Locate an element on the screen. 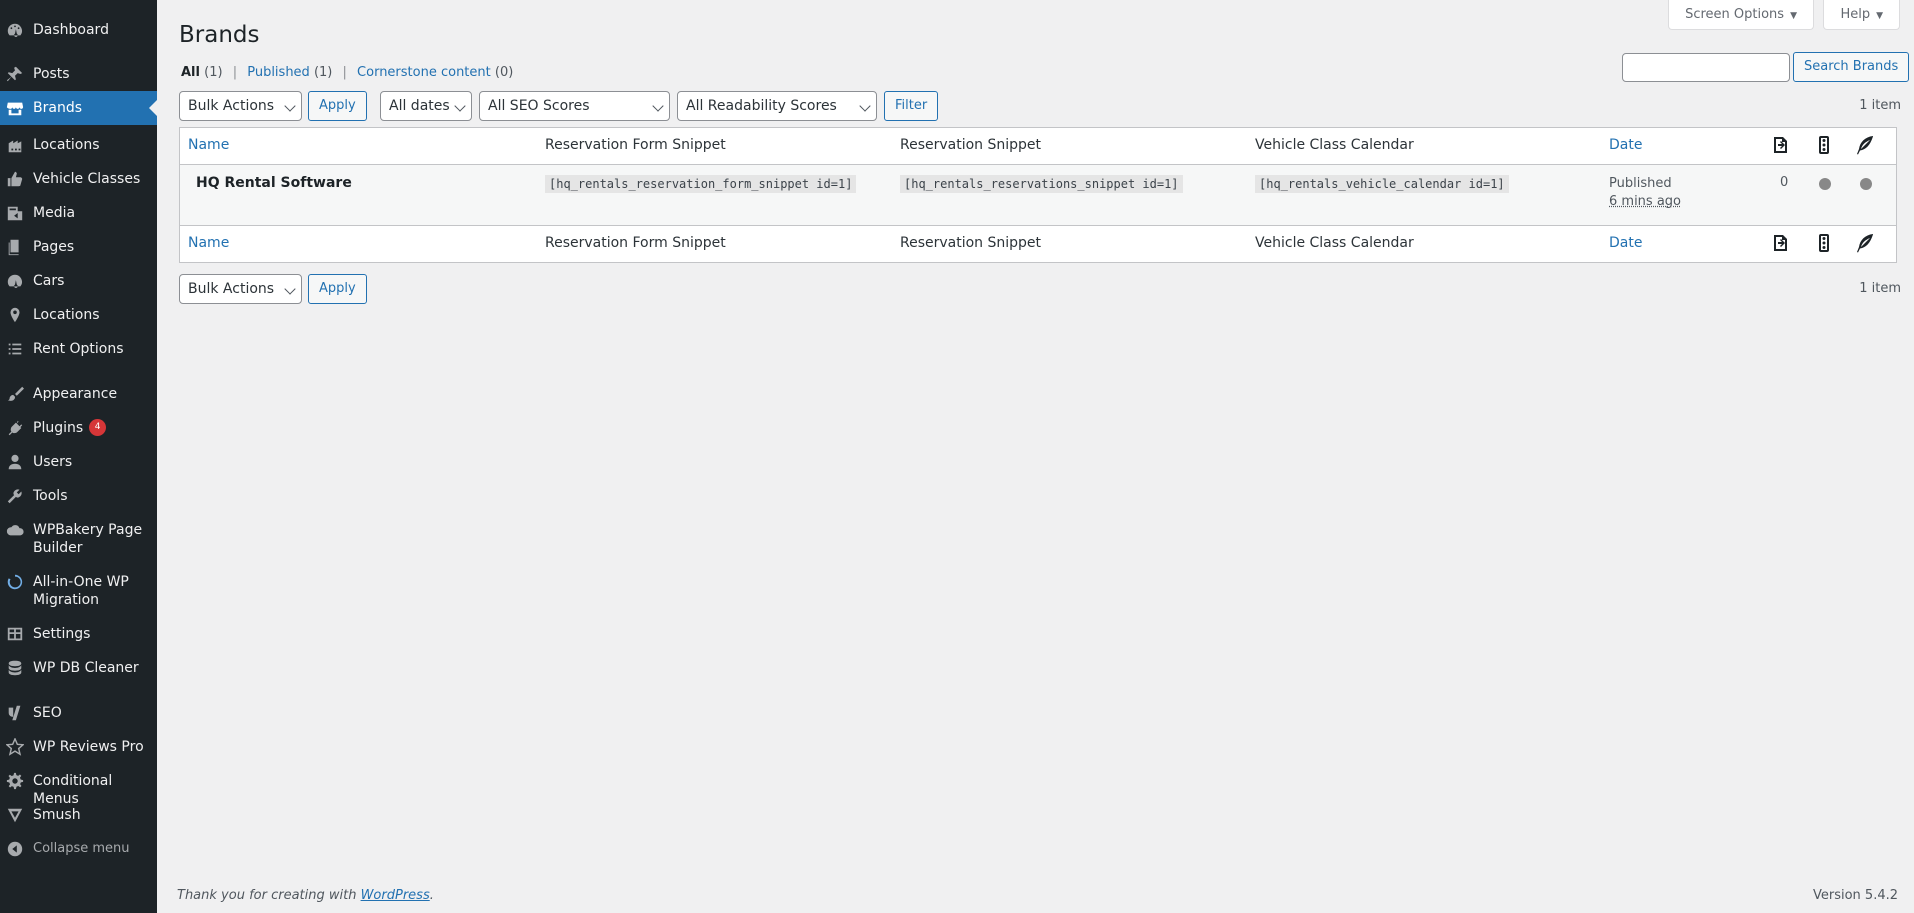 Image resolution: width=1914 pixels, height=913 pixels. view-published-count: (1) is located at coordinates (323, 72).